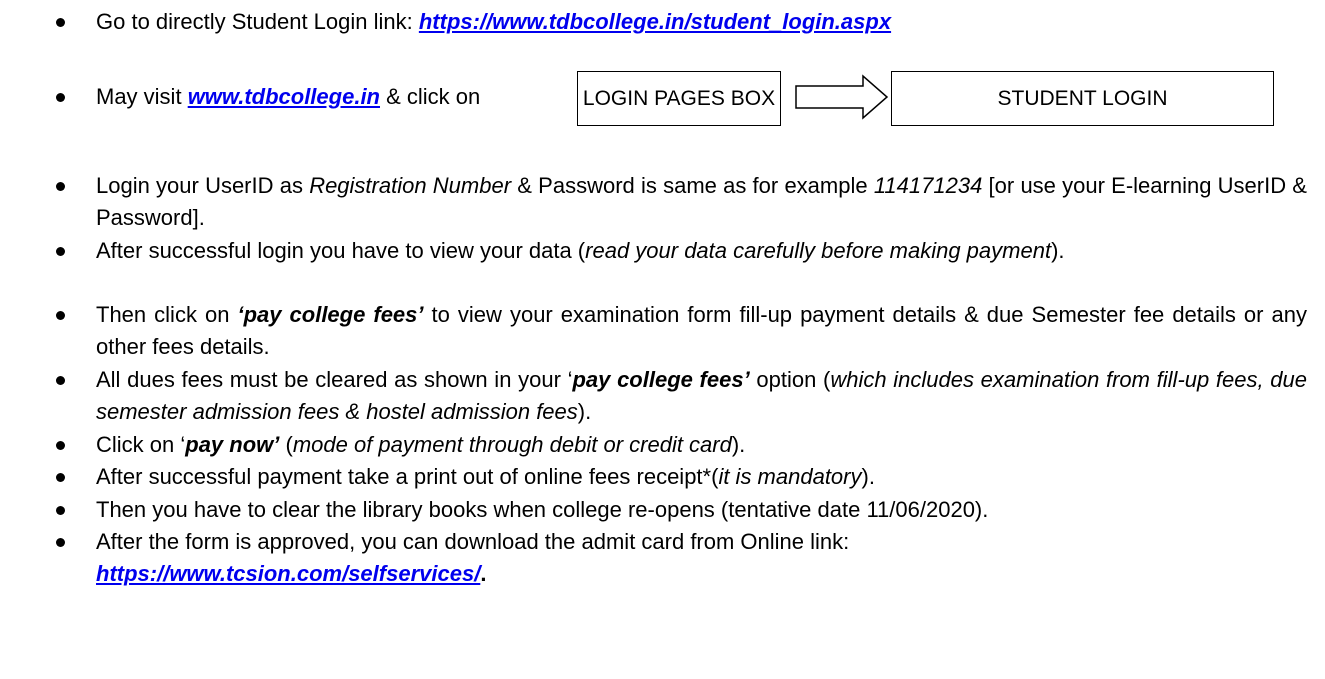 This screenshot has width=1325, height=679. Describe the element at coordinates (661, 379) in the screenshot. I see `item-bold-italic: pay college fees’` at that location.